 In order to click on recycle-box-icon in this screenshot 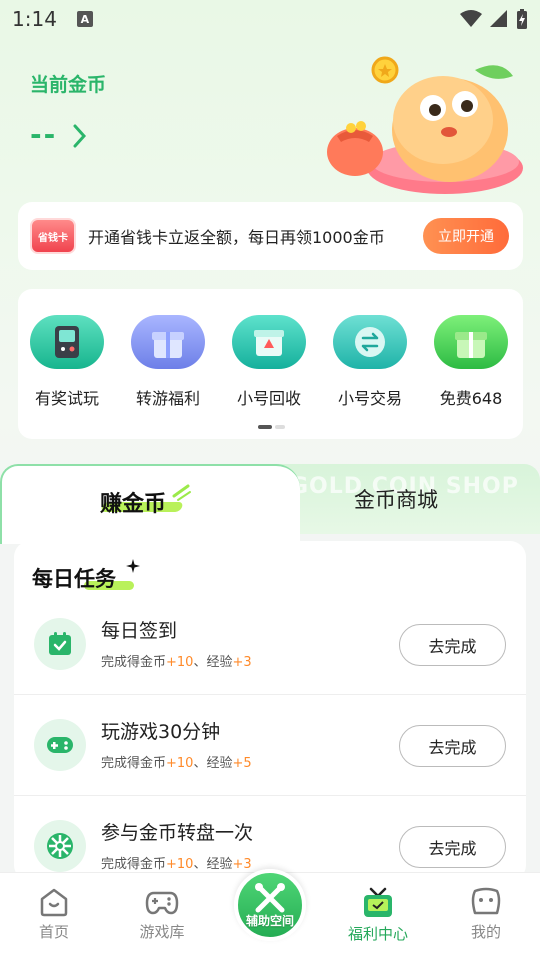, I will do `click(269, 342)`.